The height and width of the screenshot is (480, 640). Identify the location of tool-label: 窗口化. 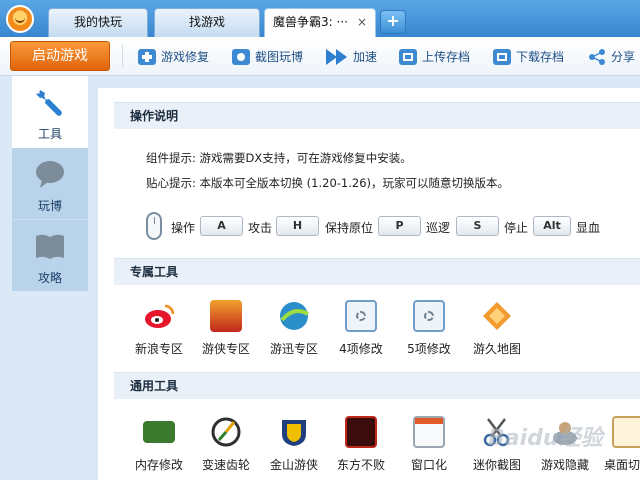
(428, 465).